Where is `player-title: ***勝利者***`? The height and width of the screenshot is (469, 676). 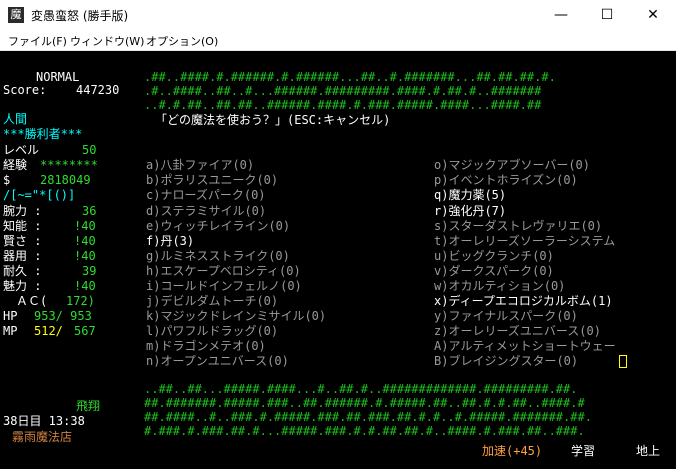 player-title: ***勝利者*** is located at coordinates (43, 134).